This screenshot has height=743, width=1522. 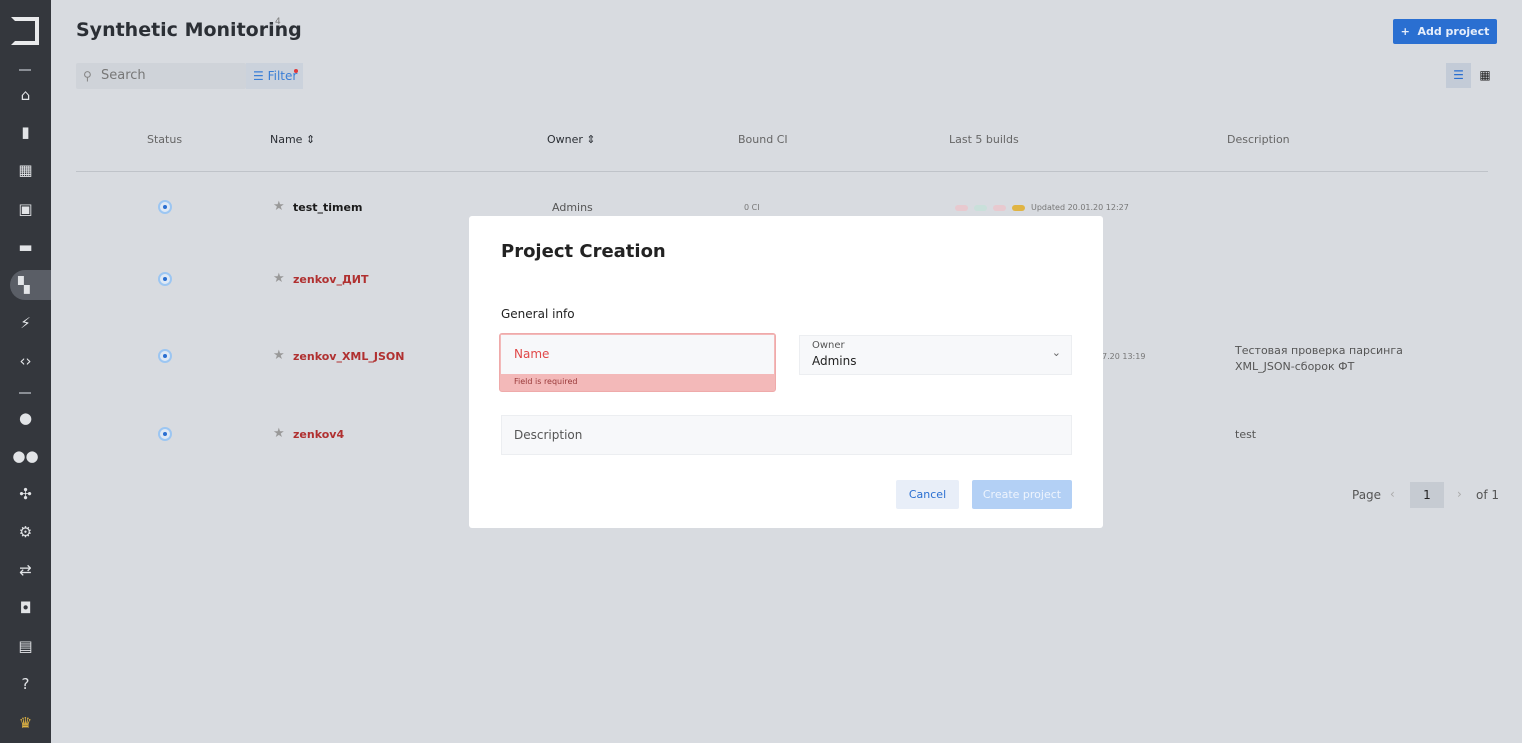 What do you see at coordinates (583, 251) in the screenshot?
I see `modal-title: Project Creation` at bounding box center [583, 251].